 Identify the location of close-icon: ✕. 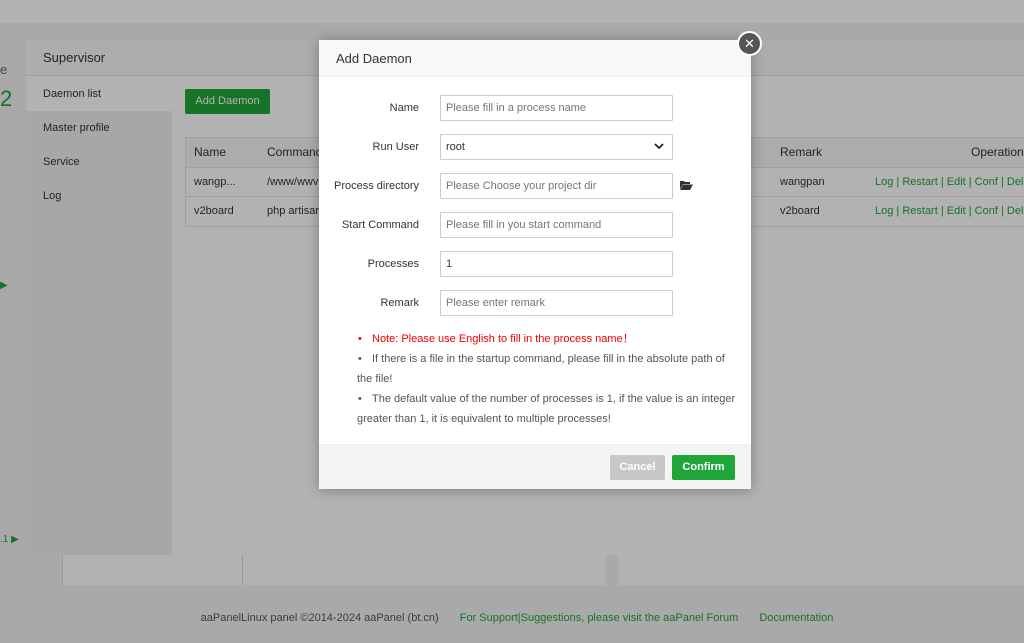
(749, 43).